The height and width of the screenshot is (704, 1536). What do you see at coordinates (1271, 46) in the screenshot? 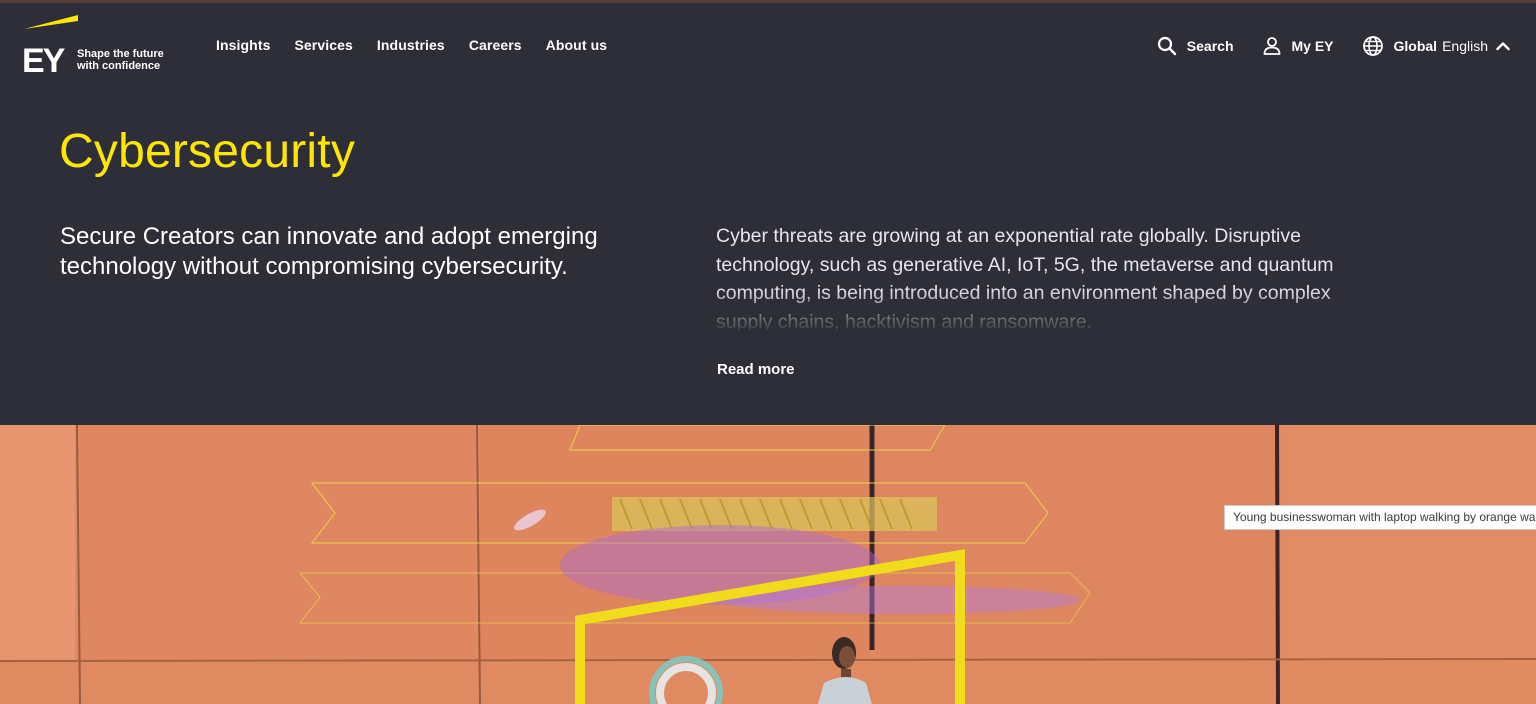
I see `user-icon` at bounding box center [1271, 46].